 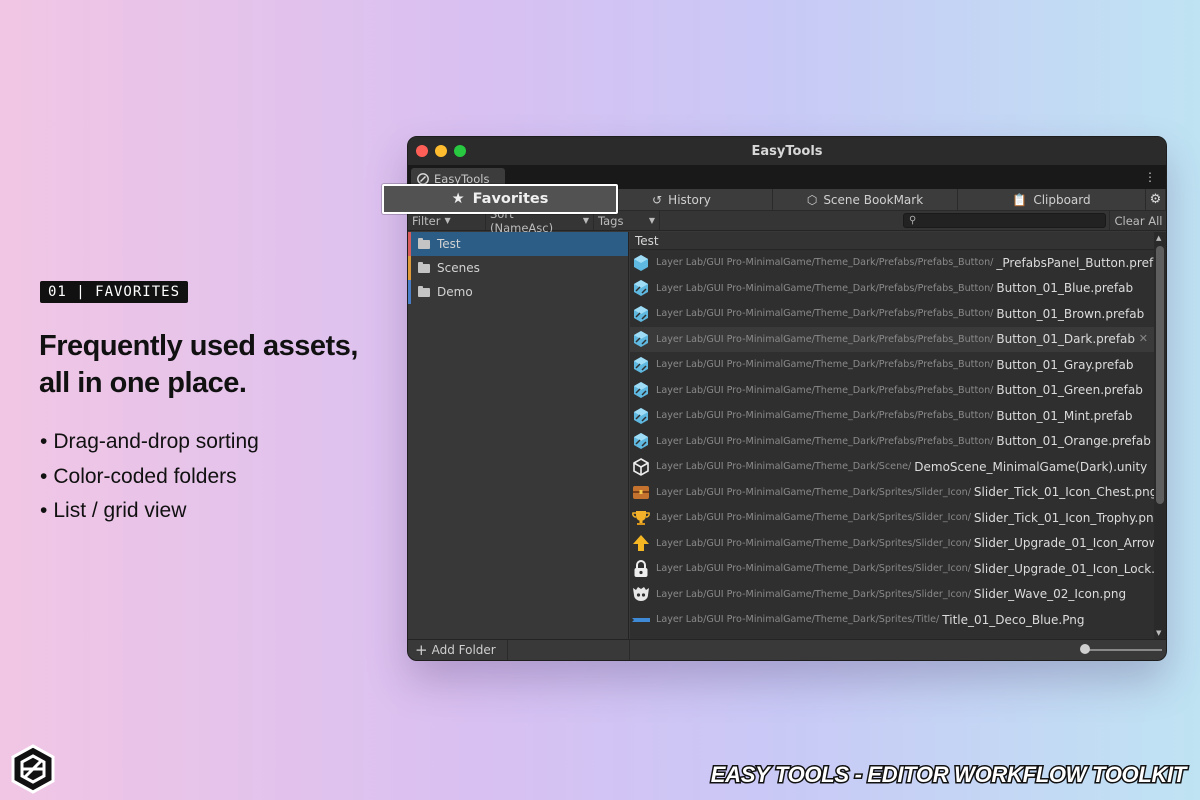 I want to click on remove-icon: ✕, so click(x=1143, y=338).